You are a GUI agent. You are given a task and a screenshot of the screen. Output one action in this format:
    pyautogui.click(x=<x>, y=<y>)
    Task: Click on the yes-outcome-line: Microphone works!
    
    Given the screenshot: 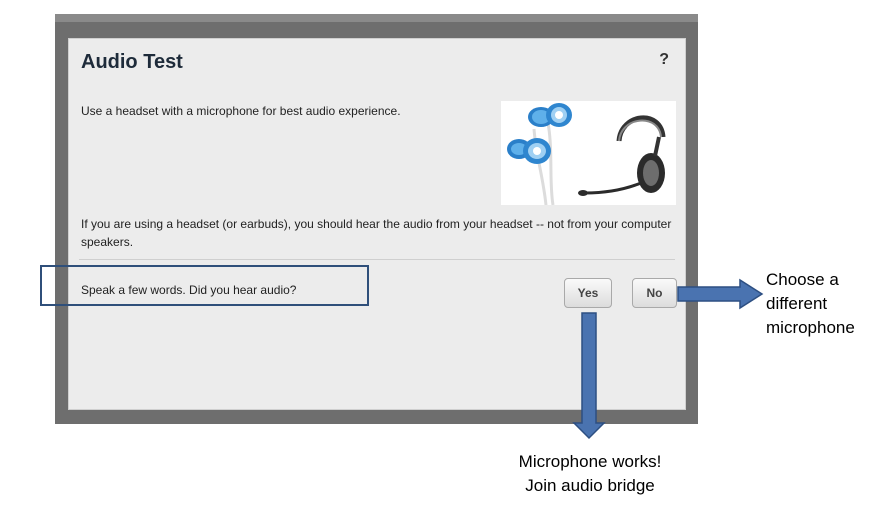 What is the action you would take?
    pyautogui.click(x=590, y=461)
    